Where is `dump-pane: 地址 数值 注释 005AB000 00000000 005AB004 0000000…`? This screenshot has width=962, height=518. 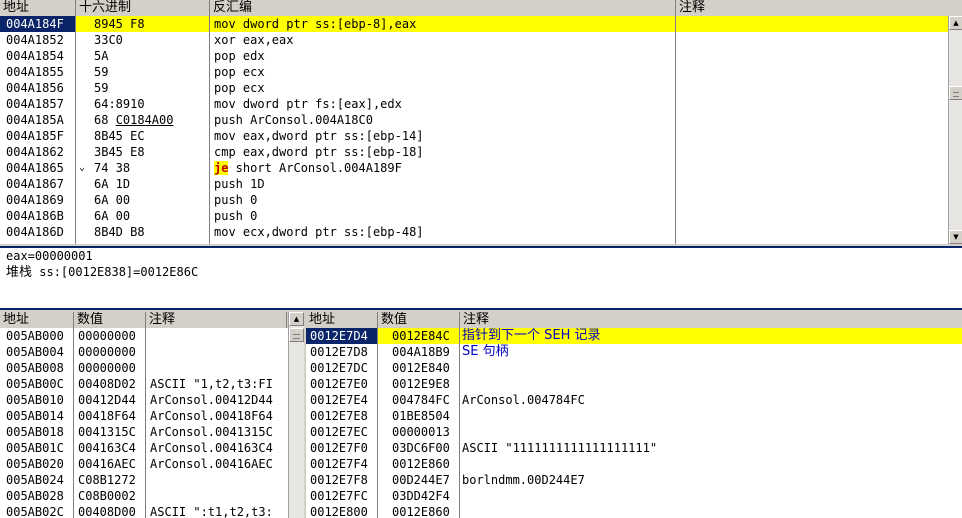 dump-pane: 地址 数值 注释 005AB000 00000000 005AB004 0000000… is located at coordinates (152, 415).